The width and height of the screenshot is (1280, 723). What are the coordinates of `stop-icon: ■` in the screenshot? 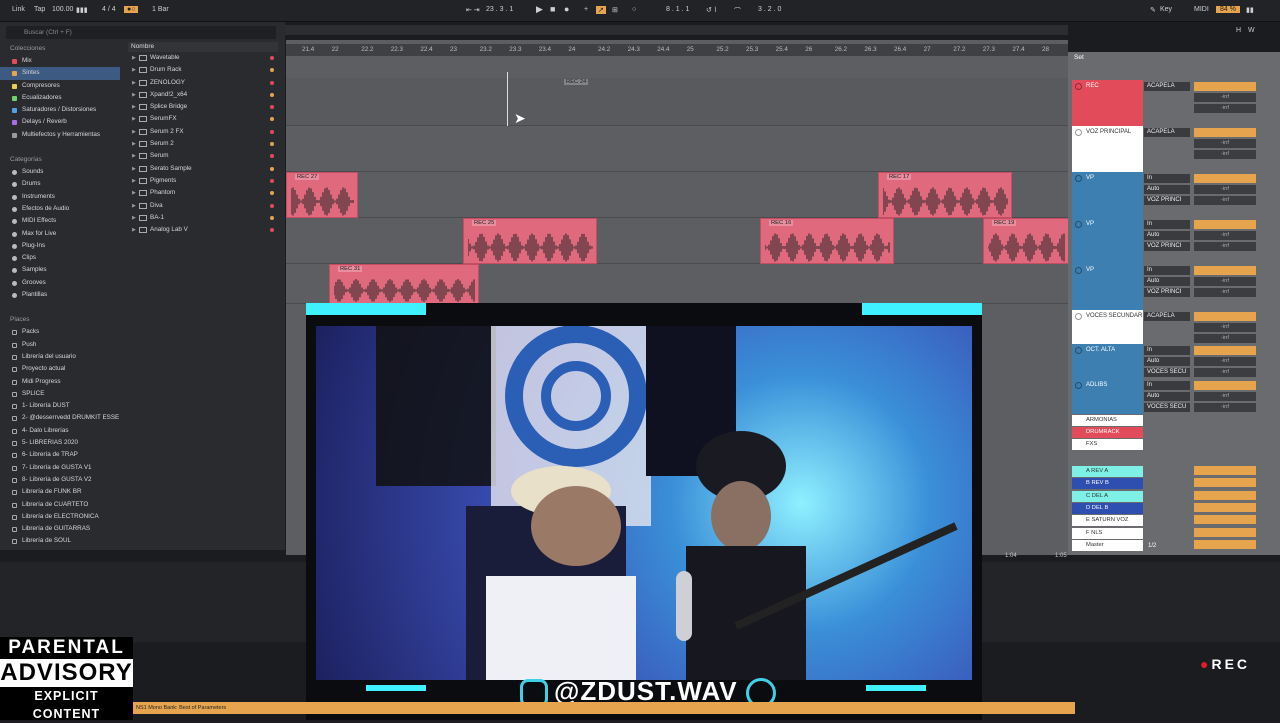 It's located at (552, 9).